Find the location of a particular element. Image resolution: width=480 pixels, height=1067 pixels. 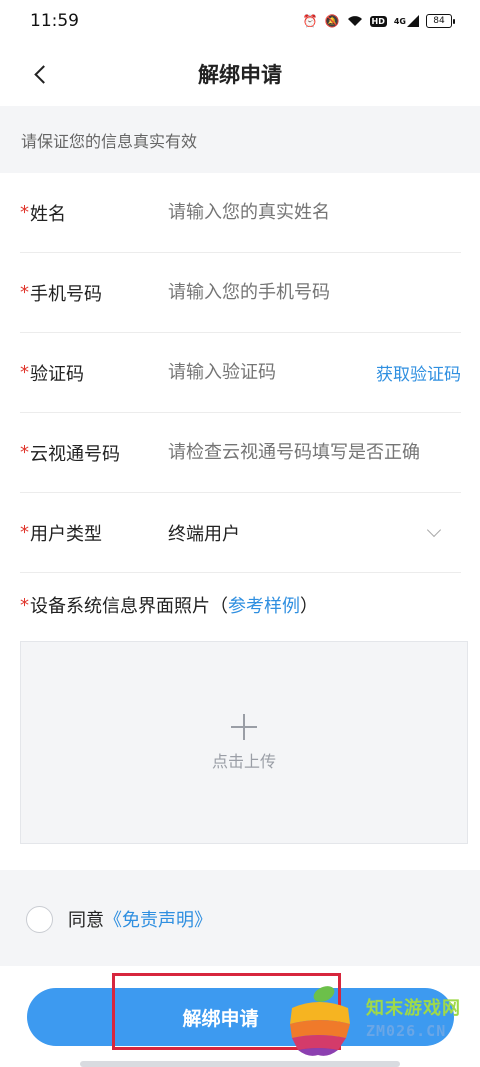

photo-label-end: ） is located at coordinates (309, 606).